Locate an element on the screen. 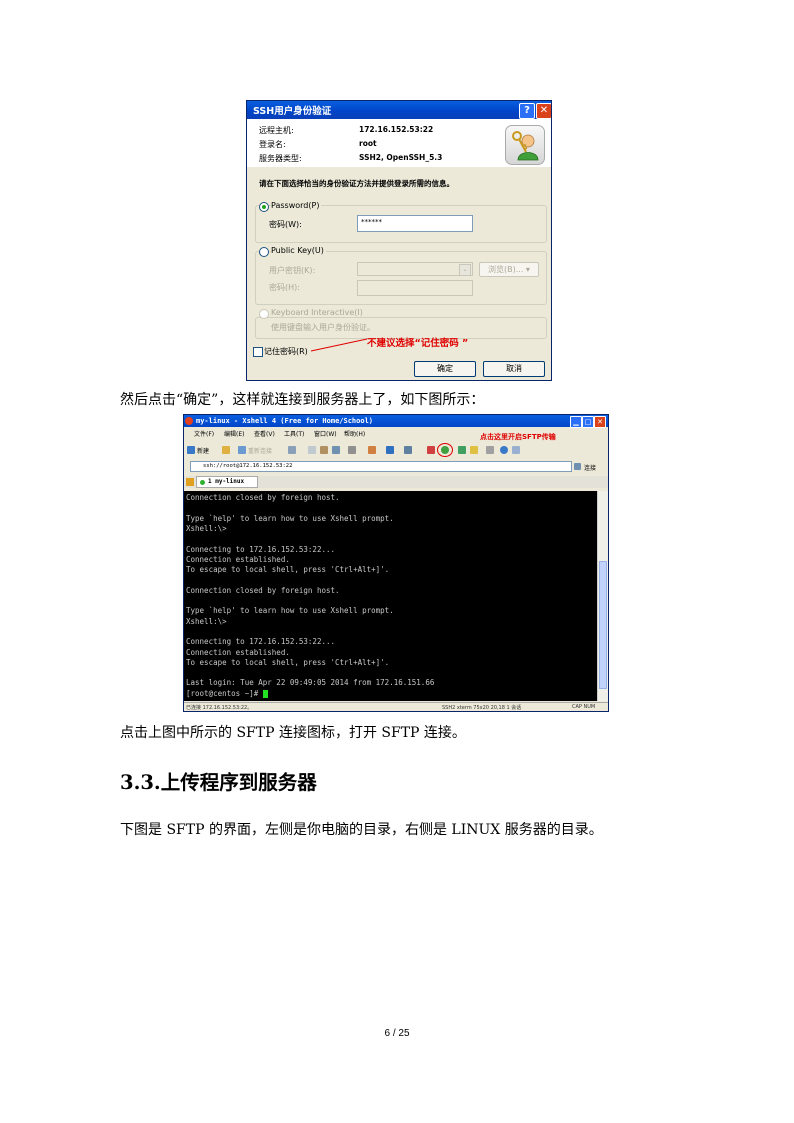 The width and height of the screenshot is (794, 1123). menu-bar: 文件(F) 编辑(E) 查看(V) 工具(T) 窗口(W) 帮助(H) is located at coordinates (344, 433).